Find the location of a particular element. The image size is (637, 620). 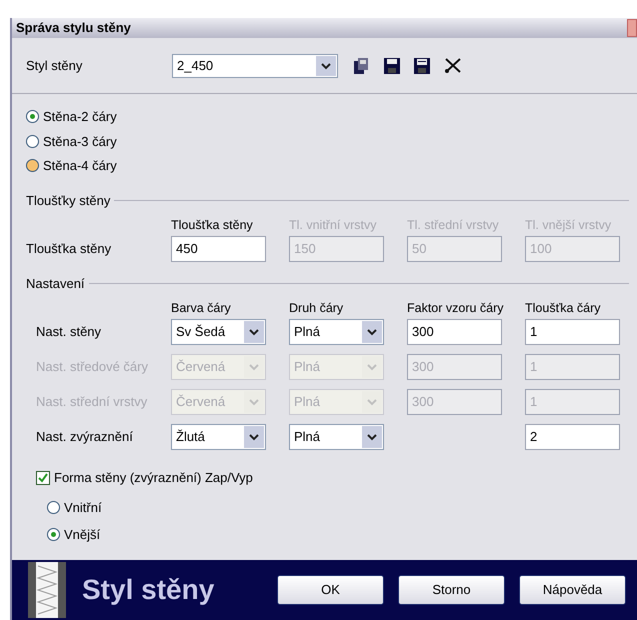

column-header: Tloušťka čáry is located at coordinates (563, 309).